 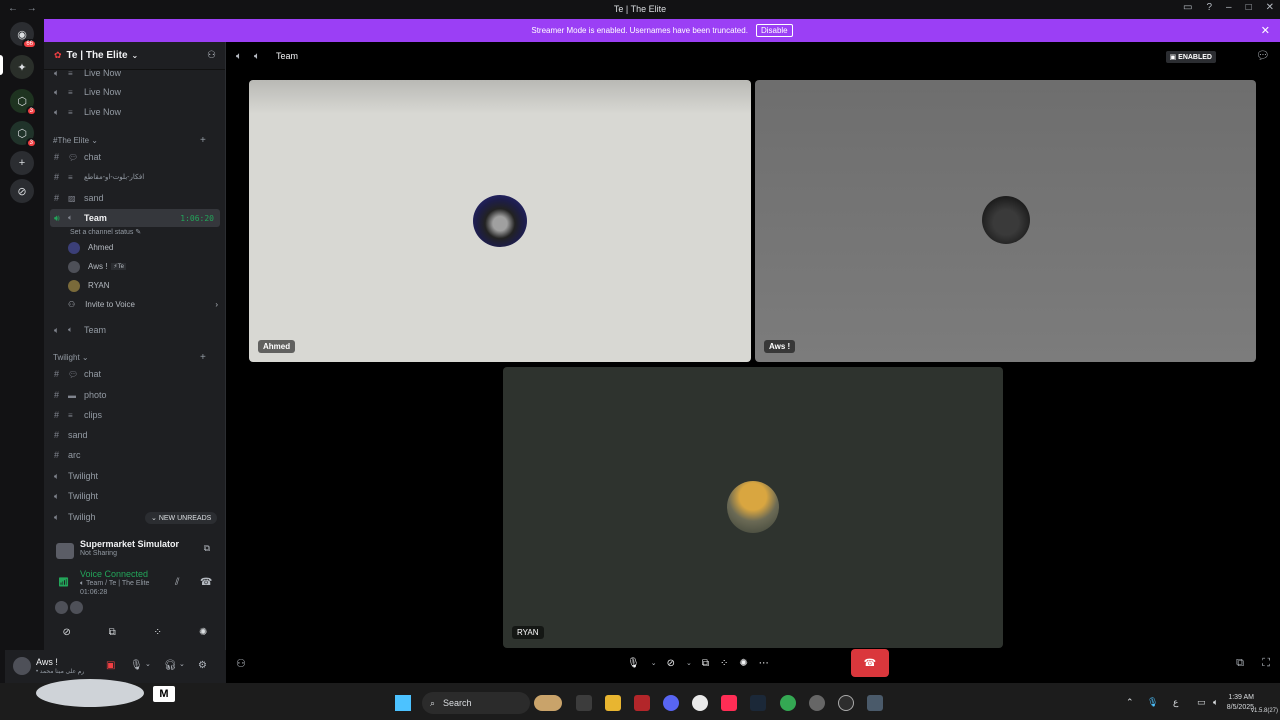 What do you see at coordinates (22, 67) in the screenshot?
I see `server-icon-elite: ✦` at bounding box center [22, 67].